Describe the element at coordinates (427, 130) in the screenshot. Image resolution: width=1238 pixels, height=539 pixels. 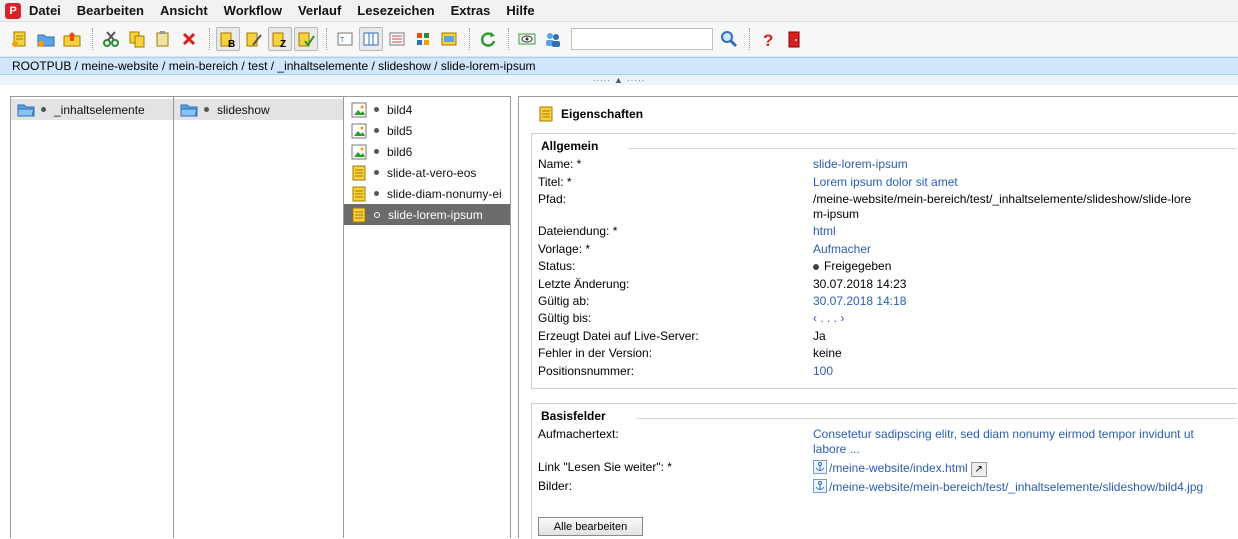
I see `list-item: bild5` at that location.